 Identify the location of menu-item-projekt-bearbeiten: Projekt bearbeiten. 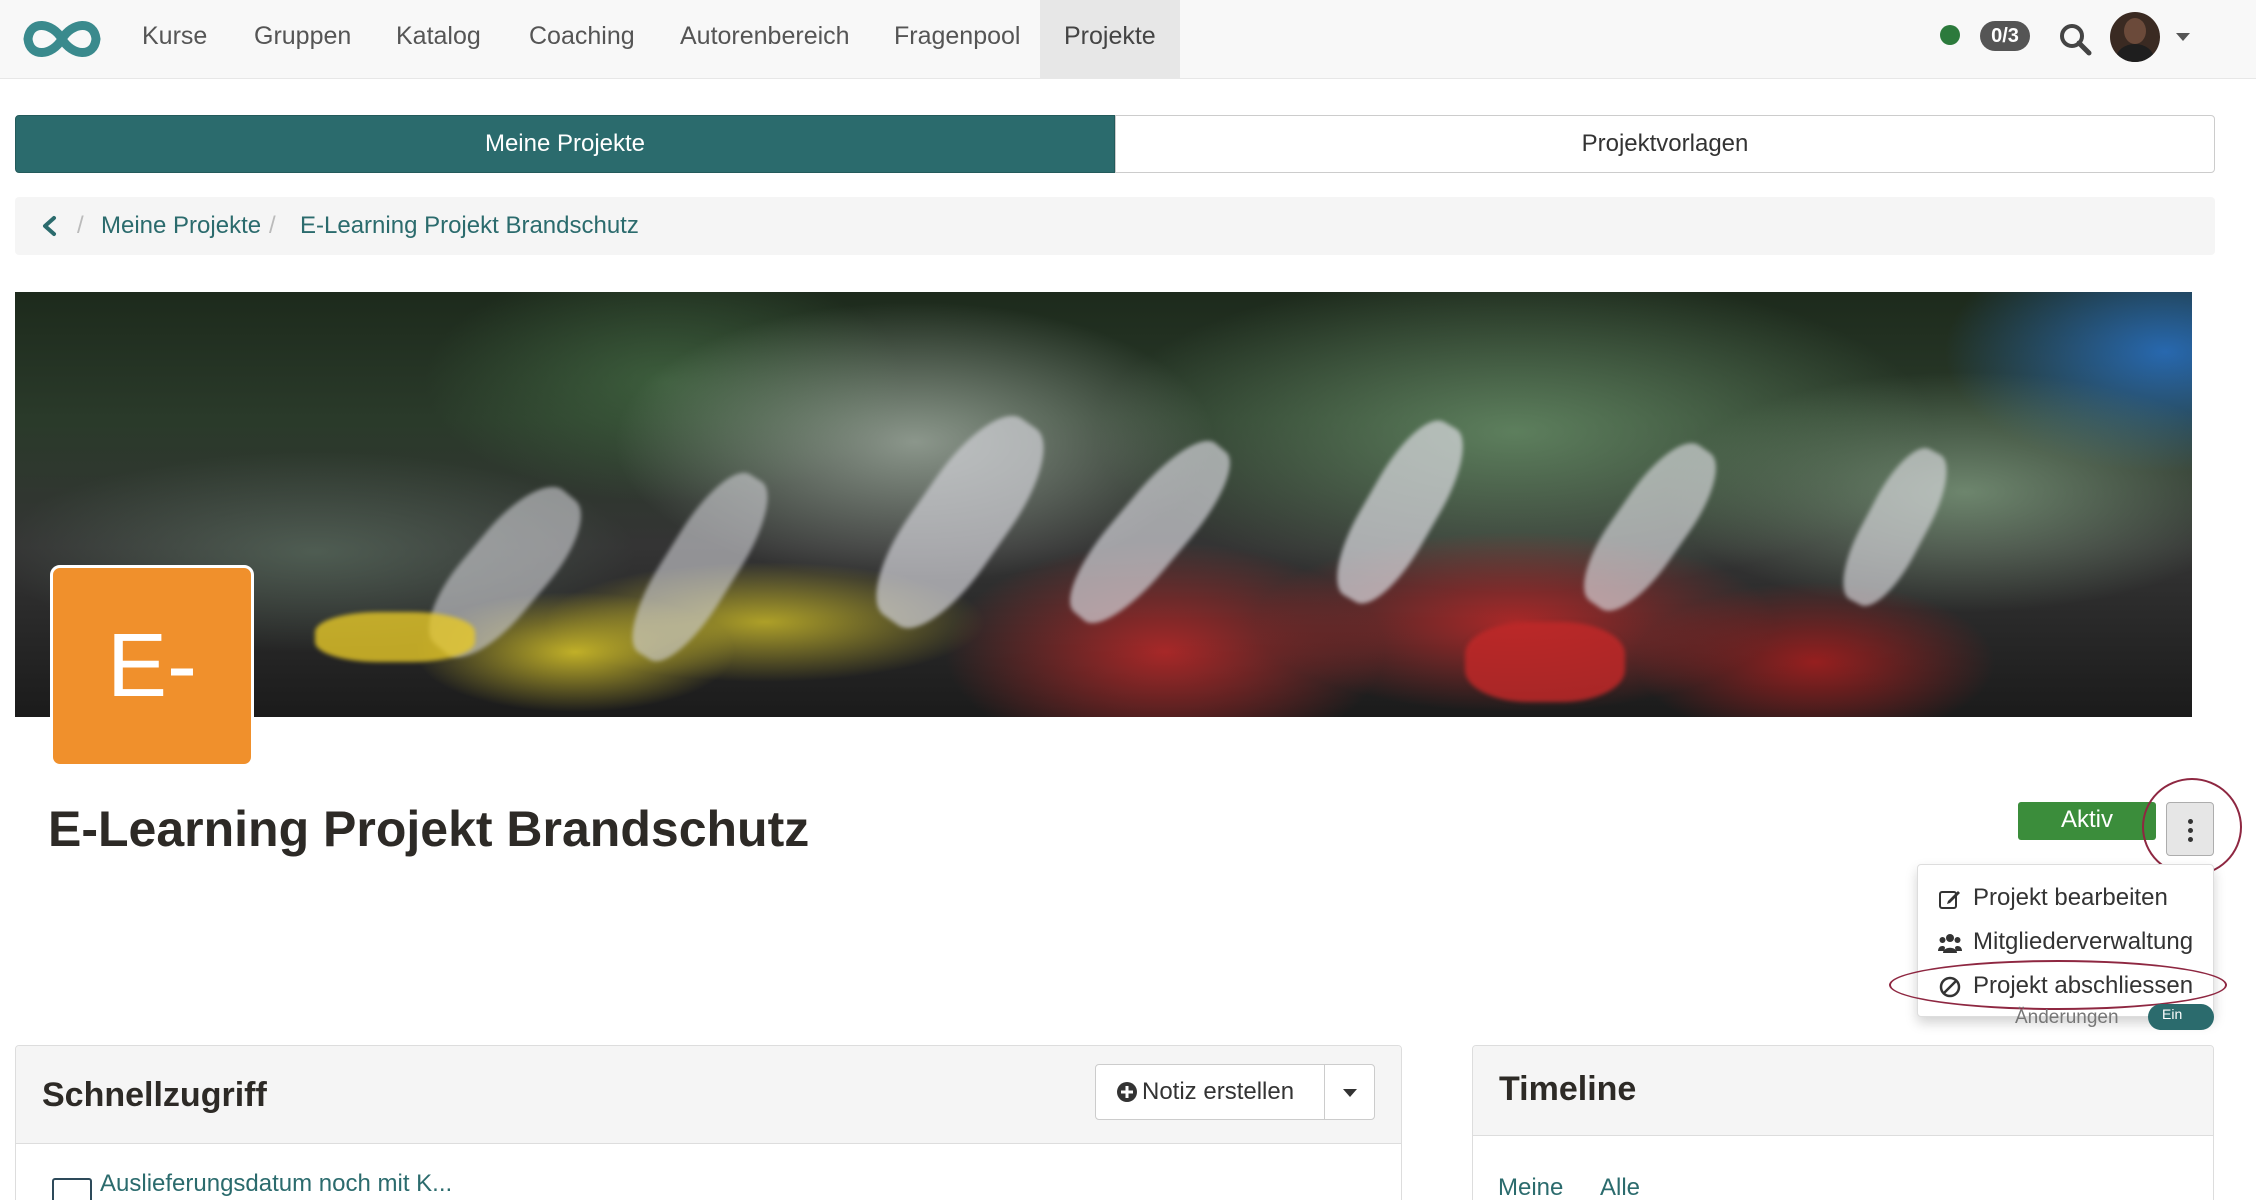
(2066, 899).